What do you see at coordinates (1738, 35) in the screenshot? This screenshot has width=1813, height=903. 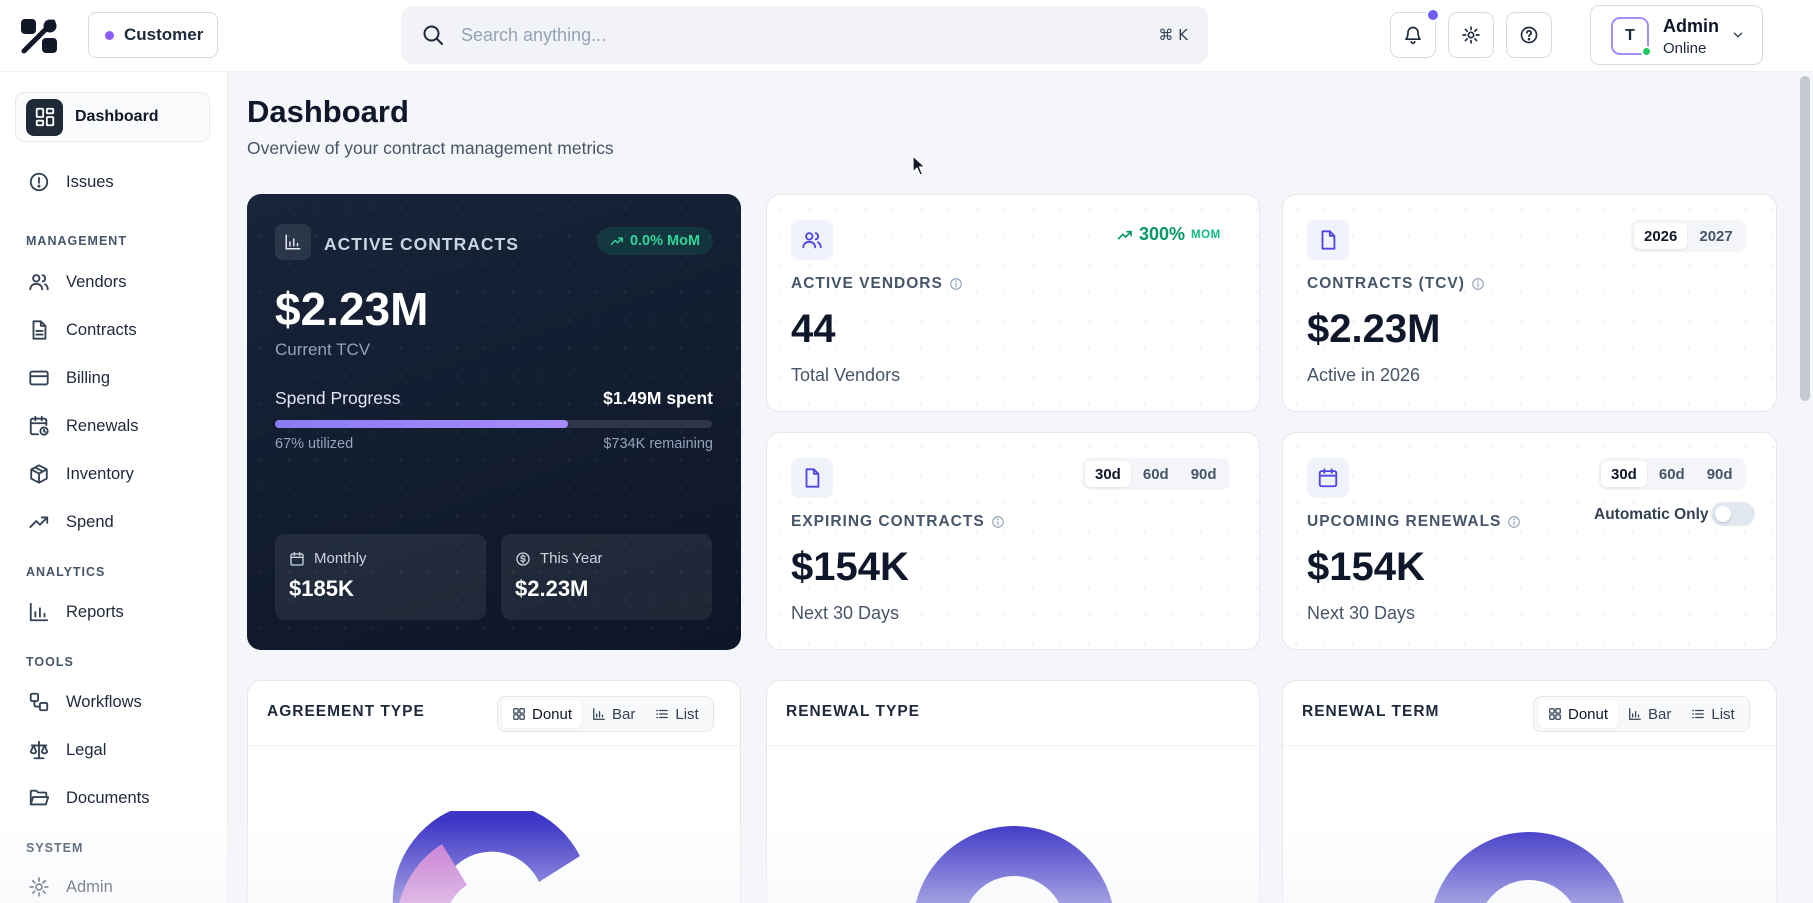 I see `chevron-down-icon` at bounding box center [1738, 35].